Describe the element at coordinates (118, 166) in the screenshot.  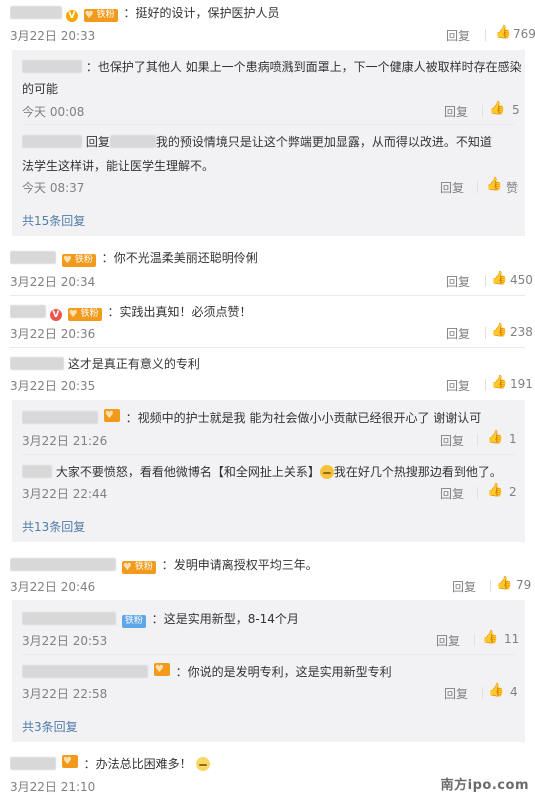
I see `reply-line-cont: 法学生这样讲，能让医学生理解不。` at that location.